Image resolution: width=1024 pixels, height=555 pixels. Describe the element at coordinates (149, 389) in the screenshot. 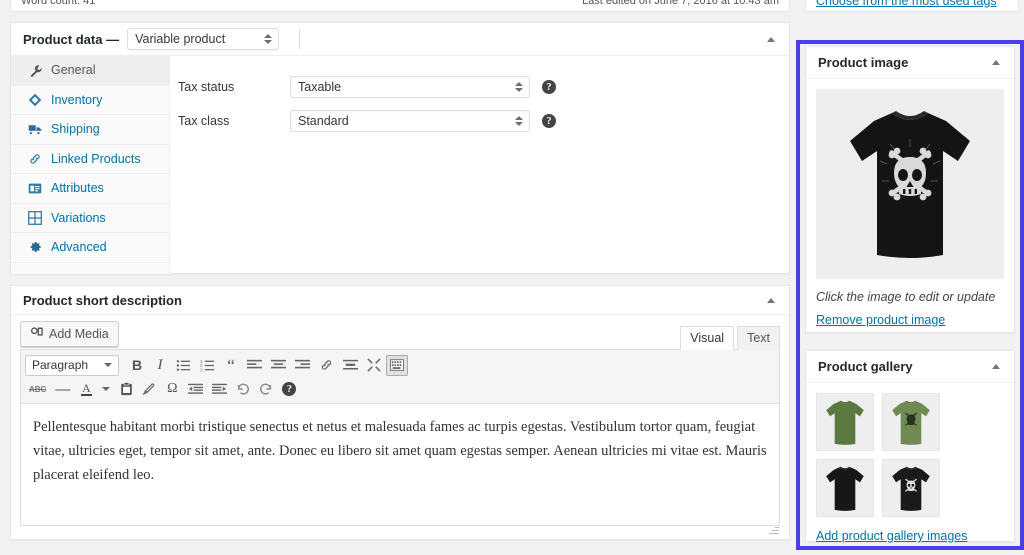

I see `clear-formatting-icon` at that location.